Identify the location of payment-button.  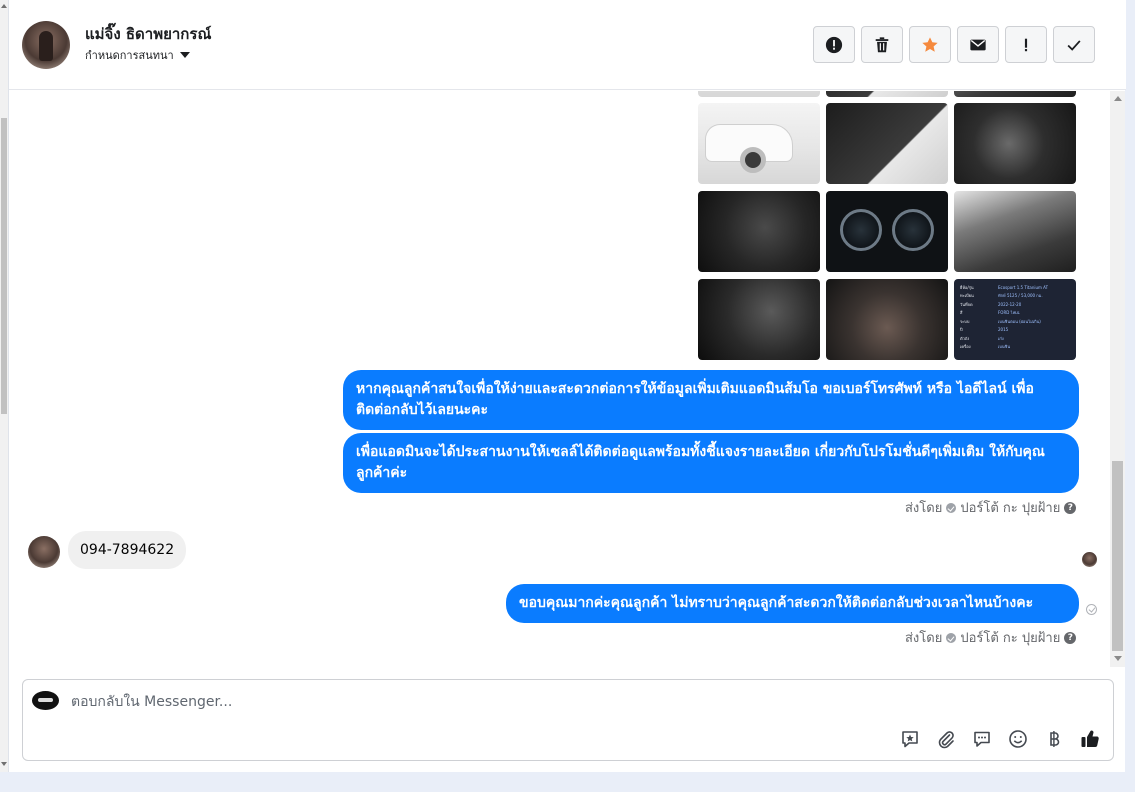
(1054, 739).